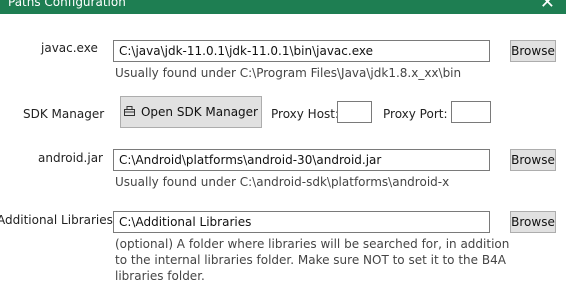  What do you see at coordinates (354, 112) in the screenshot?
I see `proxy-host-input` at bounding box center [354, 112].